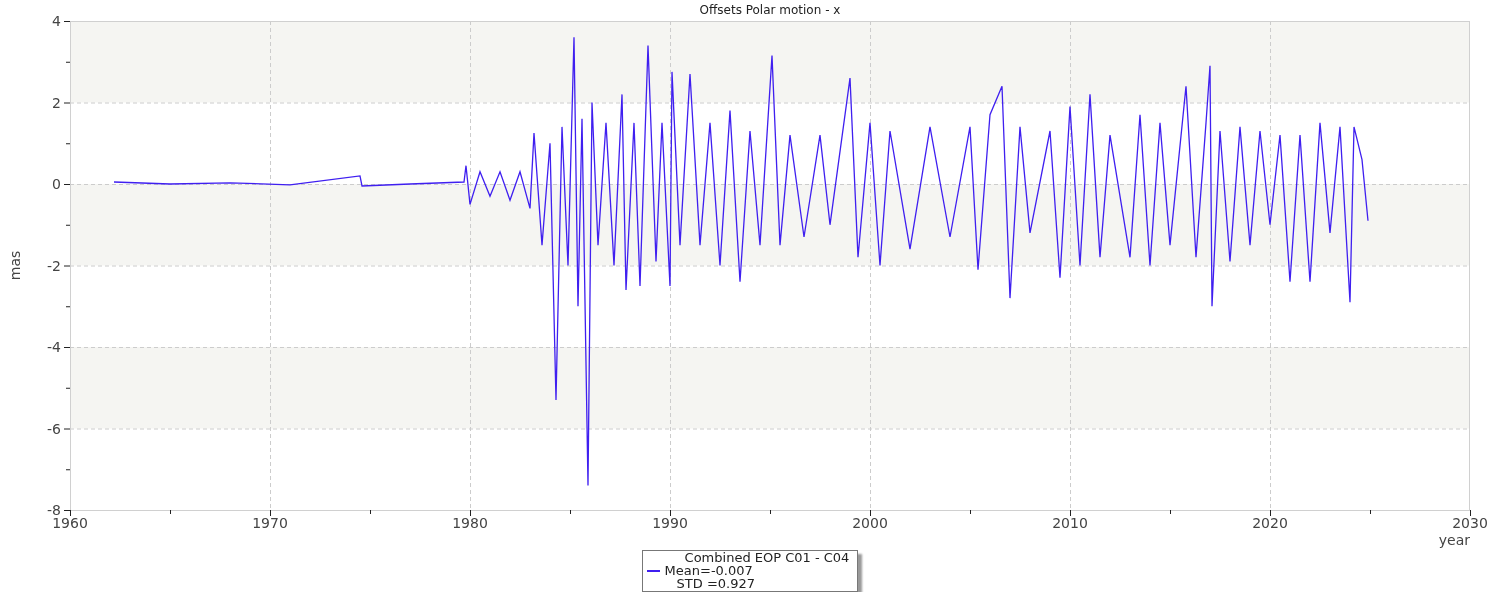  Describe the element at coordinates (1454, 540) in the screenshot. I see `x-axis-label: year` at that location.